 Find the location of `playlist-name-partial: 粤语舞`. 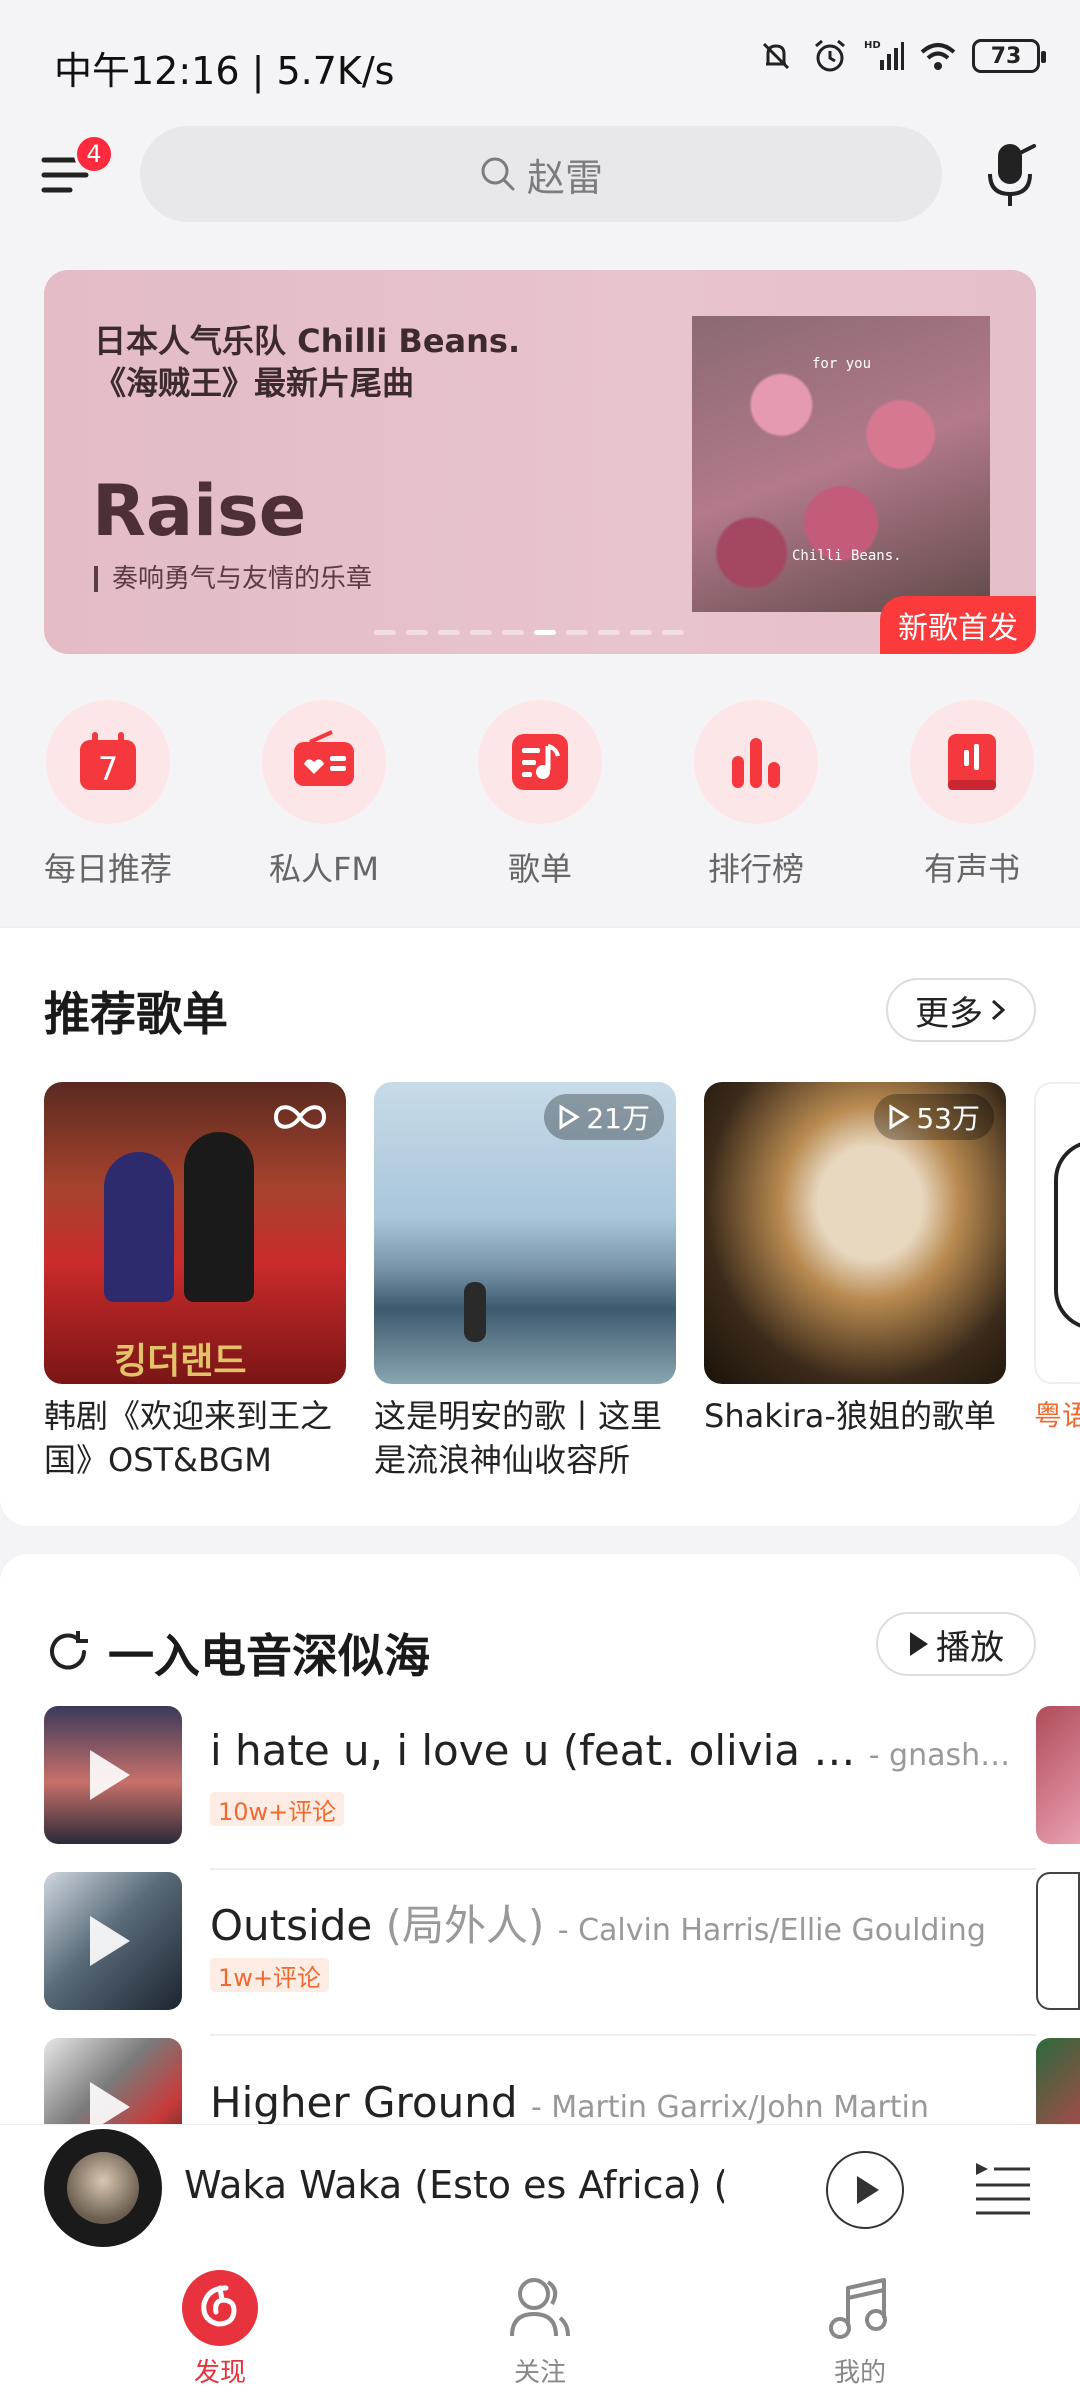

playlist-name-partial: 粤语舞 is located at coordinates (1057, 1415).